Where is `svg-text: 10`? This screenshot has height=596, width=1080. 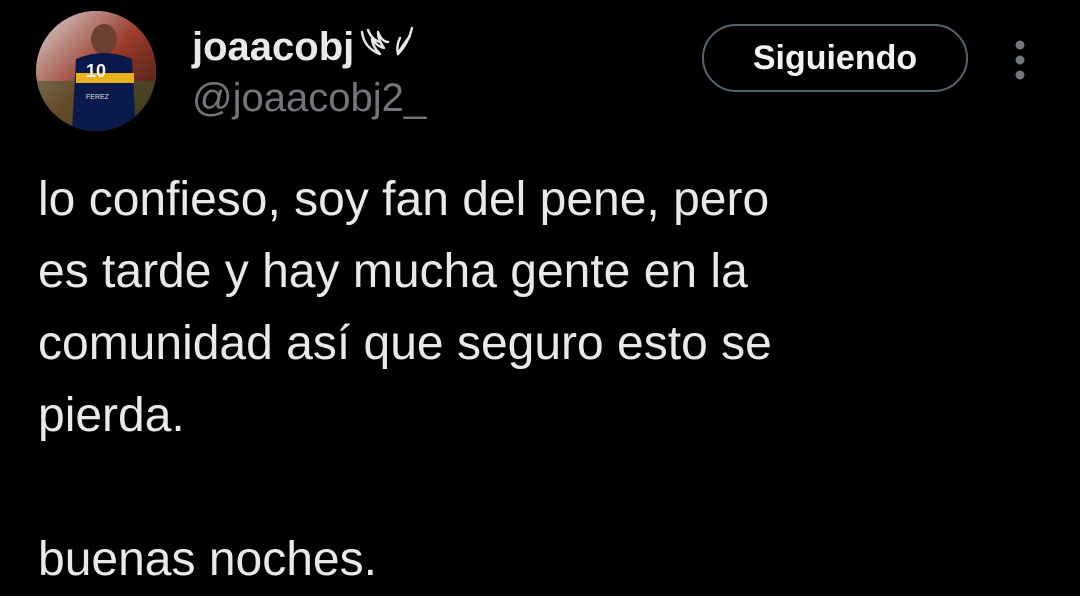
svg-text: 10 is located at coordinates (96, 71).